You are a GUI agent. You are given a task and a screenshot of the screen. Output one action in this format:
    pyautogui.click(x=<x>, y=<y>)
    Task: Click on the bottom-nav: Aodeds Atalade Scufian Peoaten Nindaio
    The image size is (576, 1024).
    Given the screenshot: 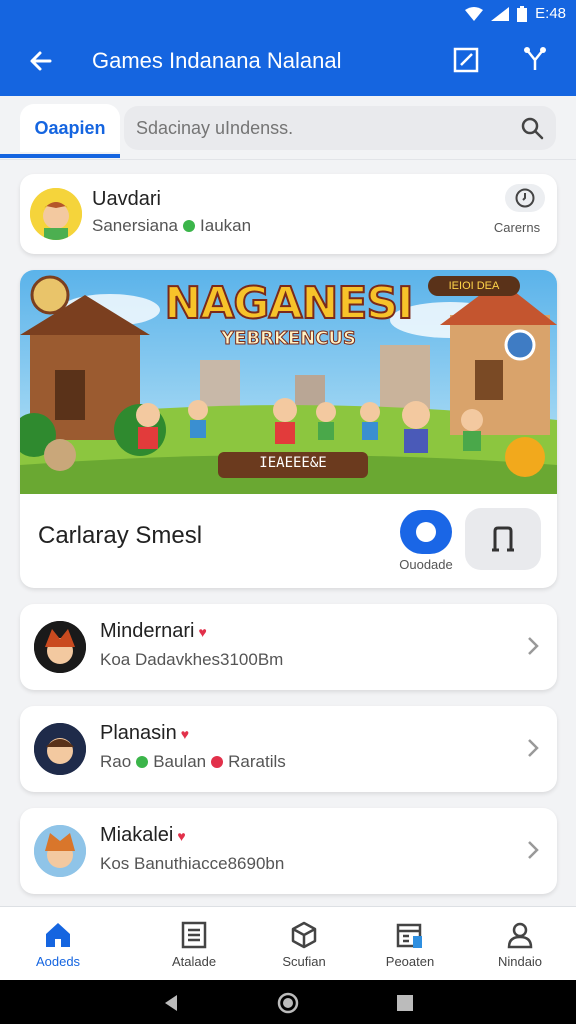 What is the action you would take?
    pyautogui.click(x=288, y=943)
    